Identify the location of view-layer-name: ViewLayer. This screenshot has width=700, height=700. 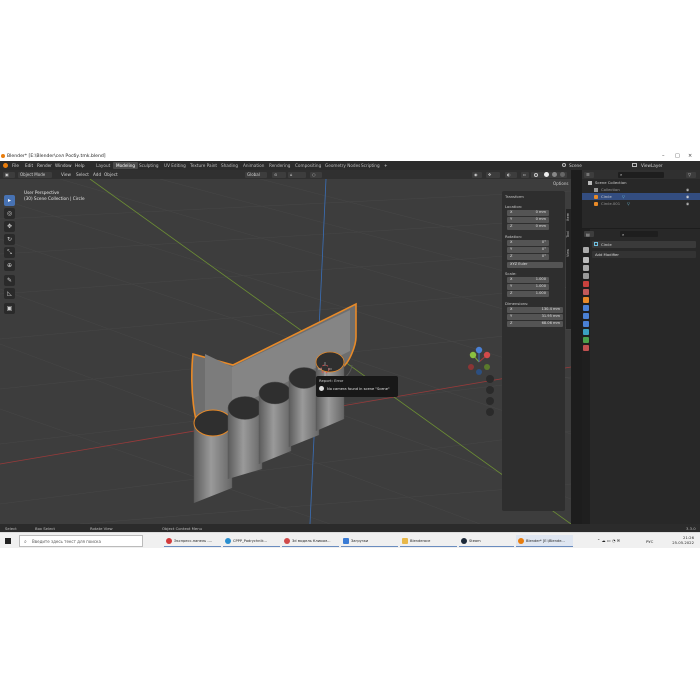
(652, 165).